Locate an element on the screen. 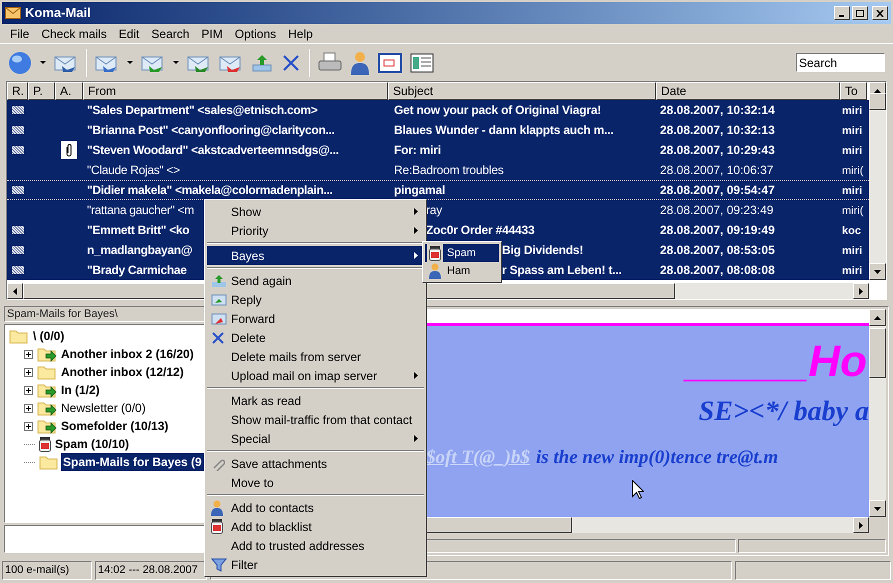  context-menu-item: Special is located at coordinates (315, 438).